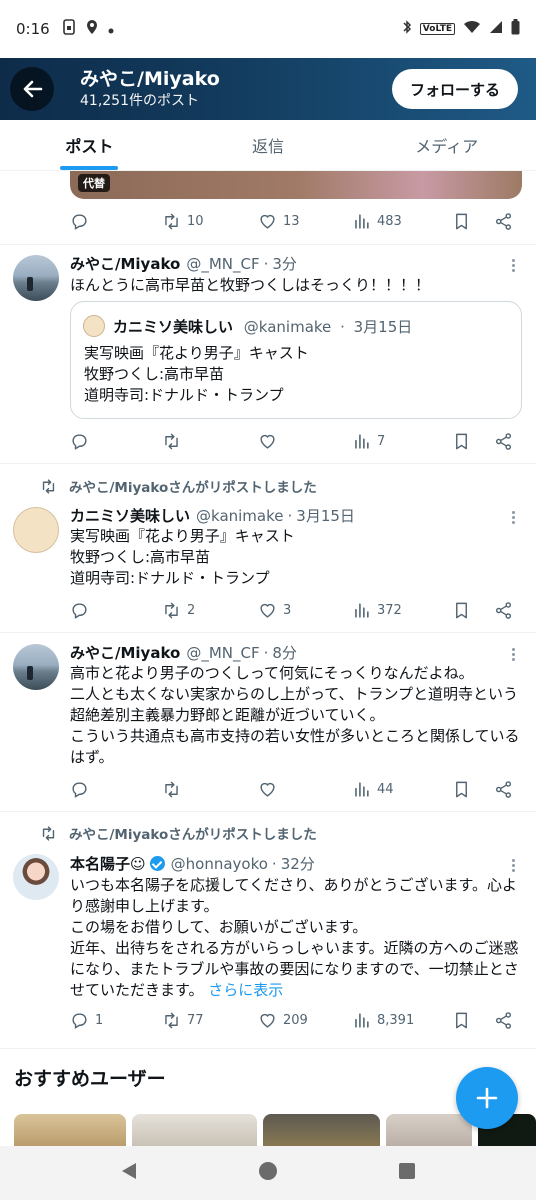  I want to click on post-time: 32分, so click(298, 863).